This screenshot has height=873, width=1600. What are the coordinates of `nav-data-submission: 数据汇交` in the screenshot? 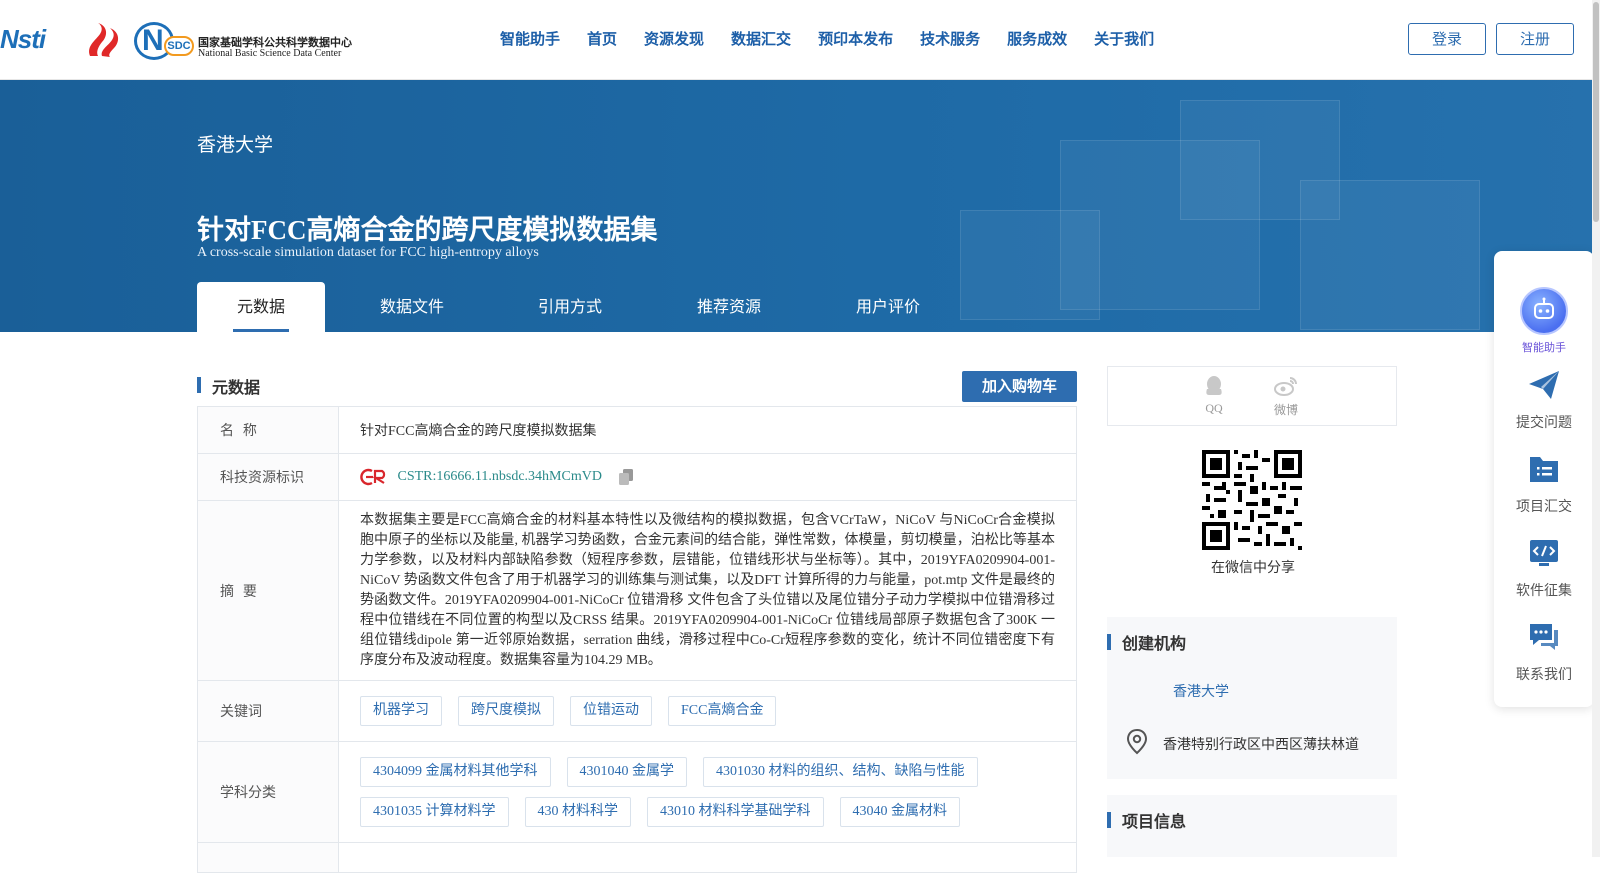 It's located at (761, 38).